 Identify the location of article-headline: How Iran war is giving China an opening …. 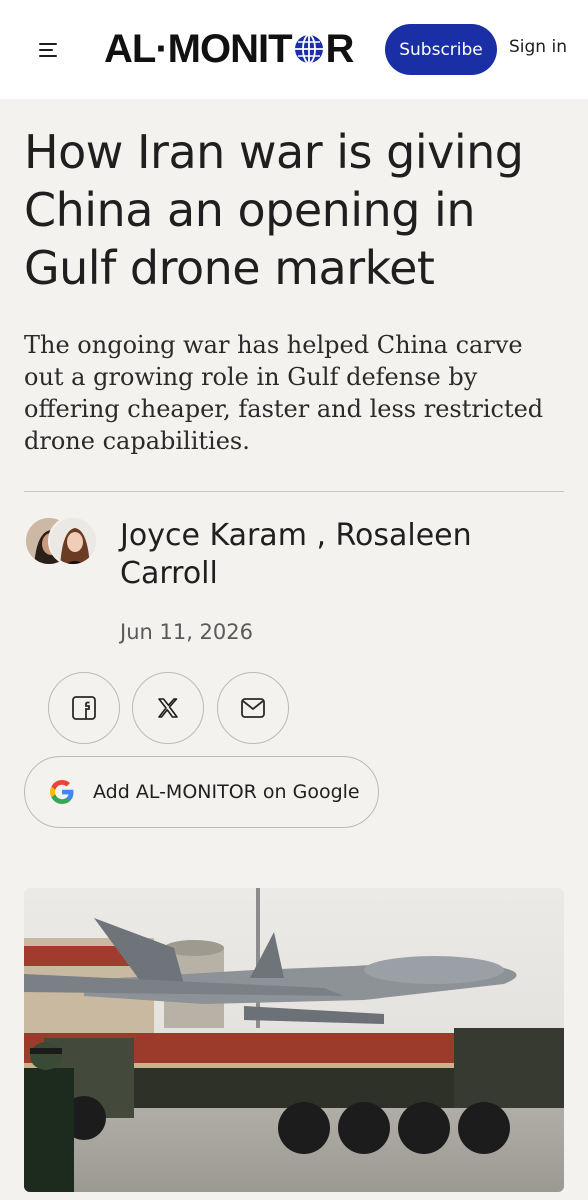
(274, 210).